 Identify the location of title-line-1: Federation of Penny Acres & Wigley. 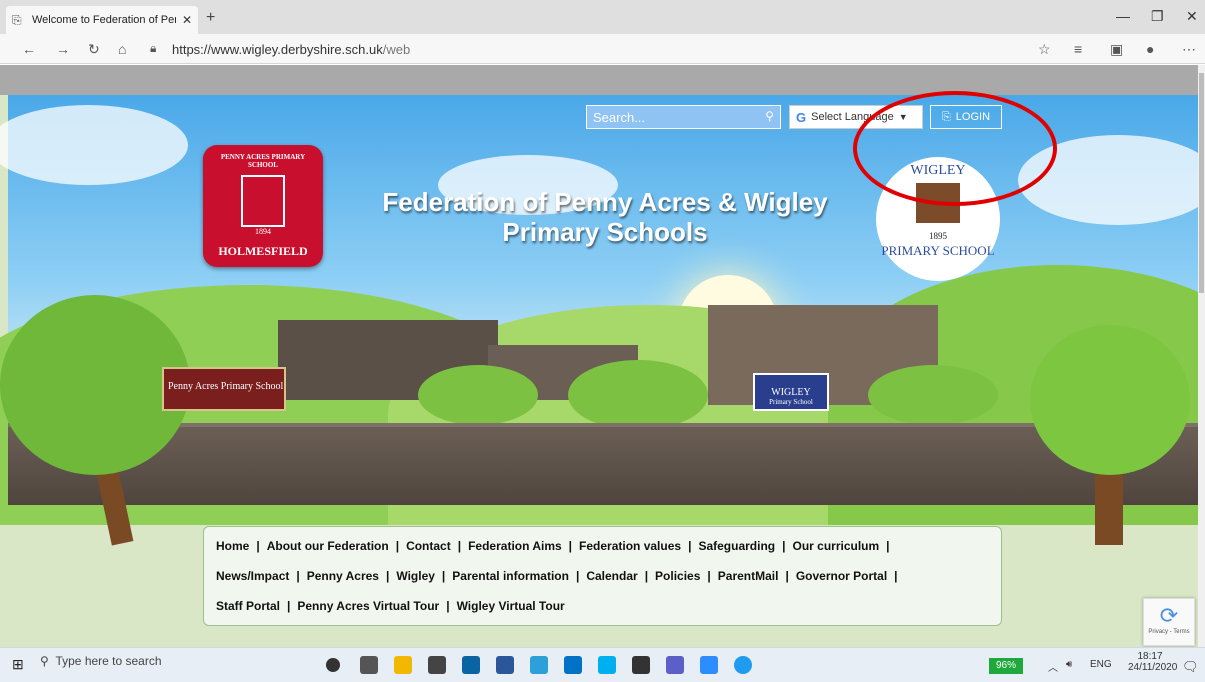
(605, 202).